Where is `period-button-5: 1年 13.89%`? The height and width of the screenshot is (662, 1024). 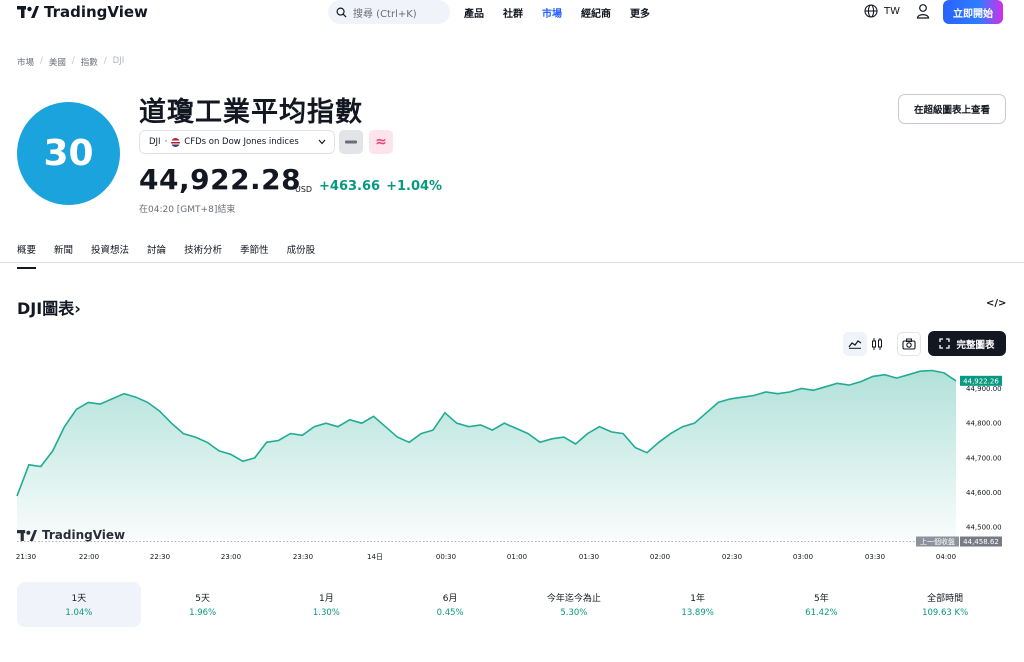
period-button-5: 1年 13.89% is located at coordinates (698, 604).